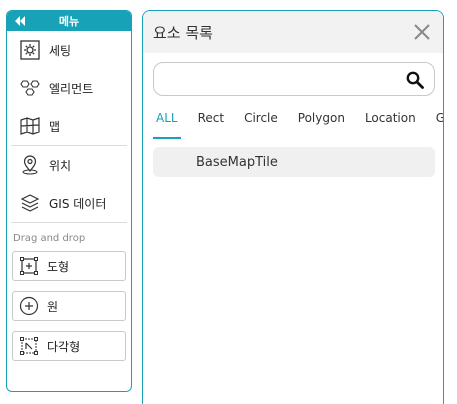  I want to click on menu-item-settings: 세팅, so click(69, 50).